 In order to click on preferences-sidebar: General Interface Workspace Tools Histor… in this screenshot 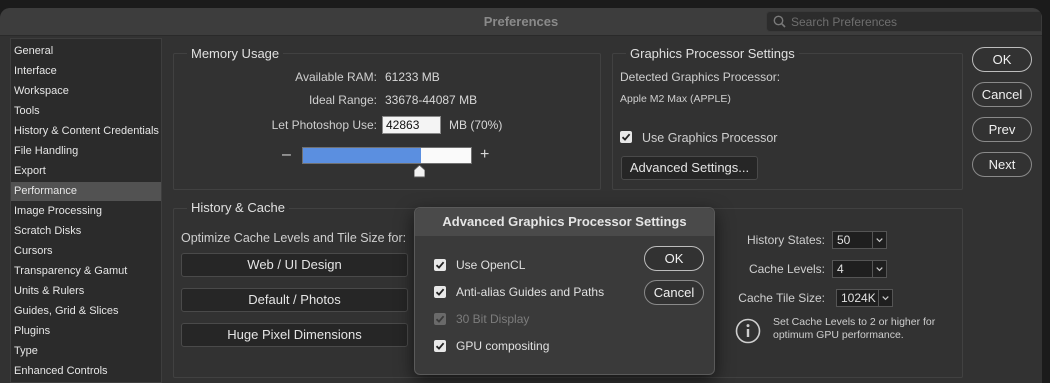, I will do `click(86, 210)`.